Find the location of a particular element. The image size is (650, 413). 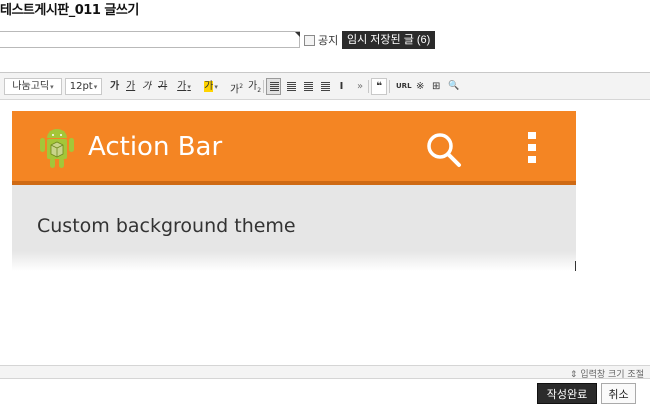

align-justify-button is located at coordinates (324, 86).